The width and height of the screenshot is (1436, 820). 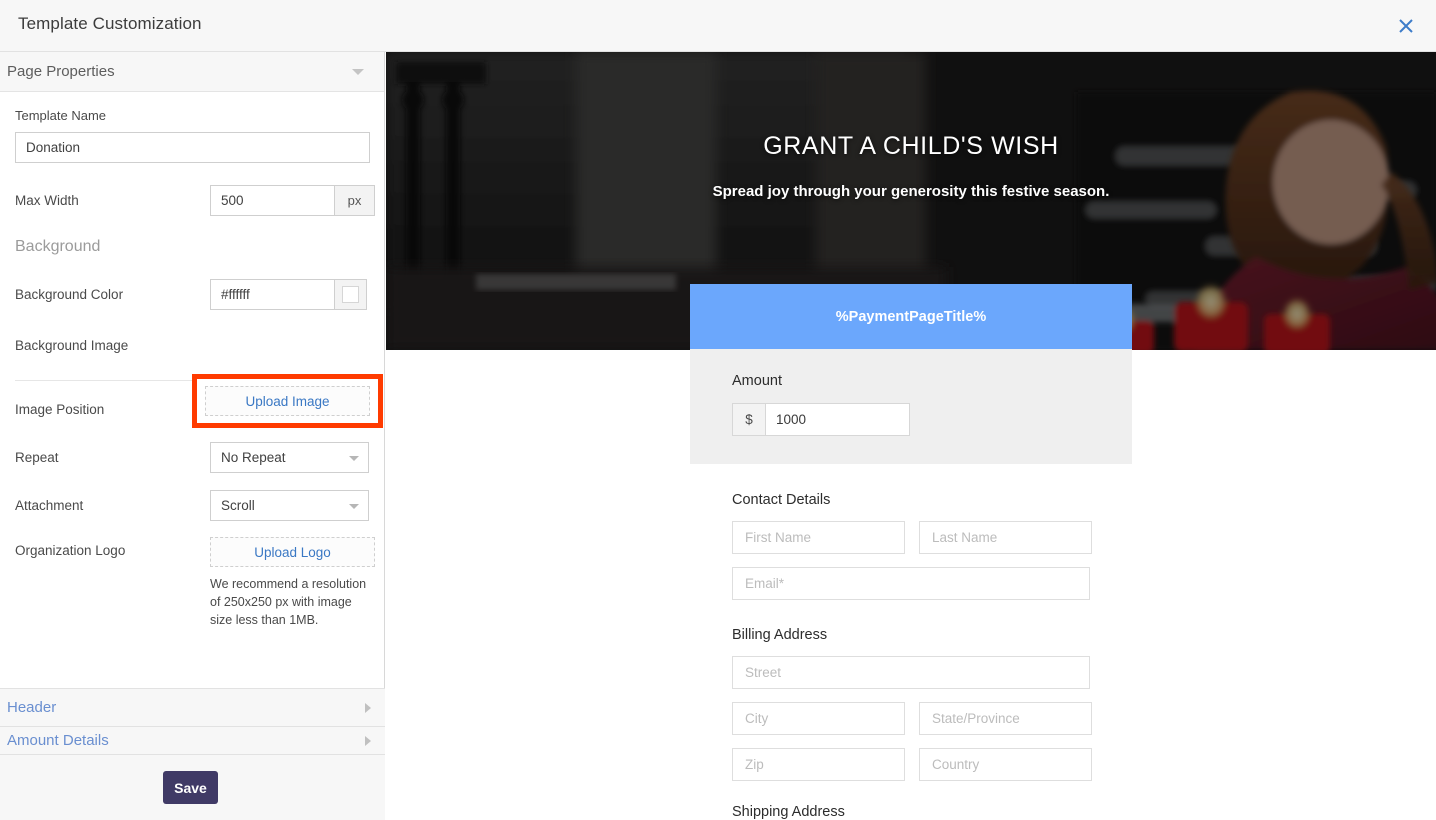 What do you see at coordinates (354, 200) in the screenshot?
I see `max-width-unit: px` at bounding box center [354, 200].